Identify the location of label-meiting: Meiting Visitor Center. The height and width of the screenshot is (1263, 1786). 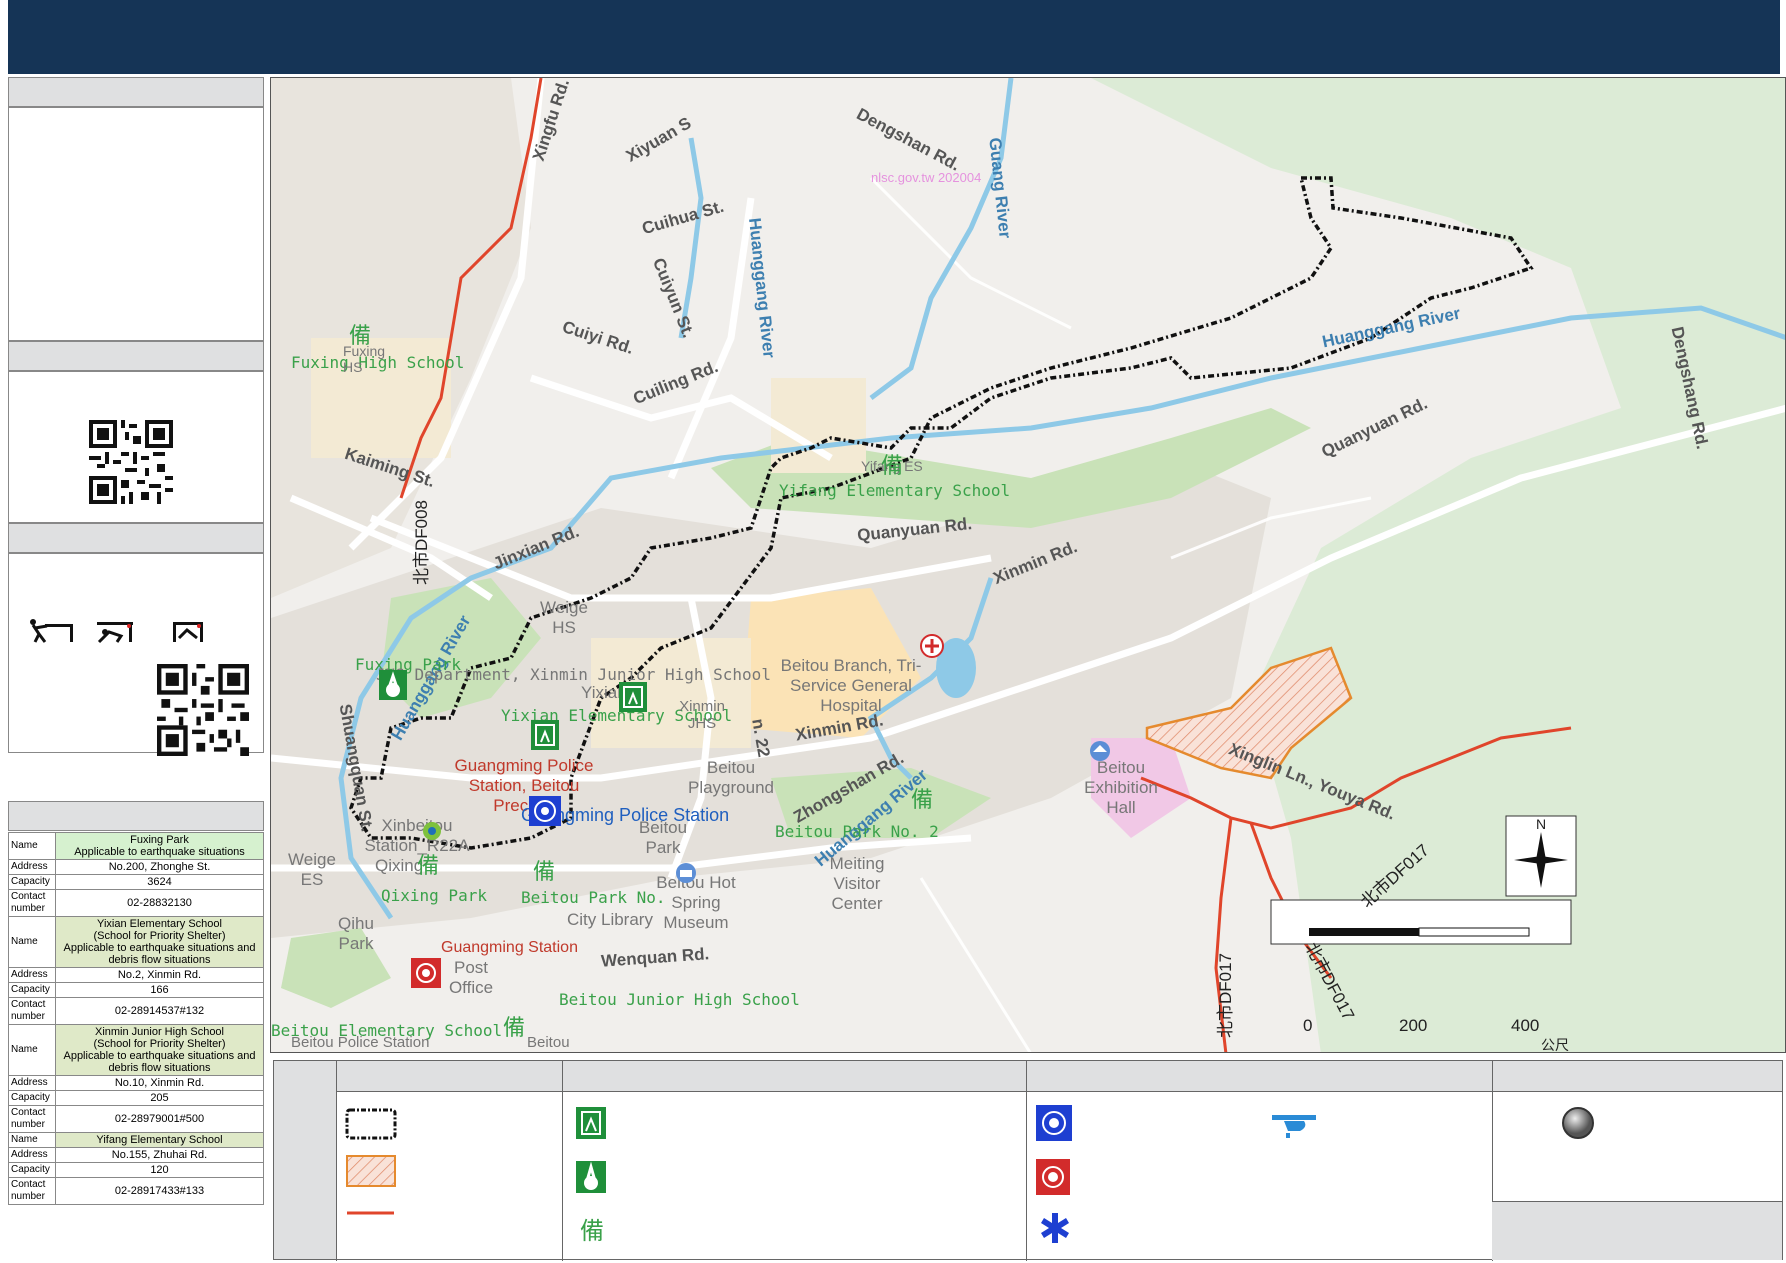
(857, 883).